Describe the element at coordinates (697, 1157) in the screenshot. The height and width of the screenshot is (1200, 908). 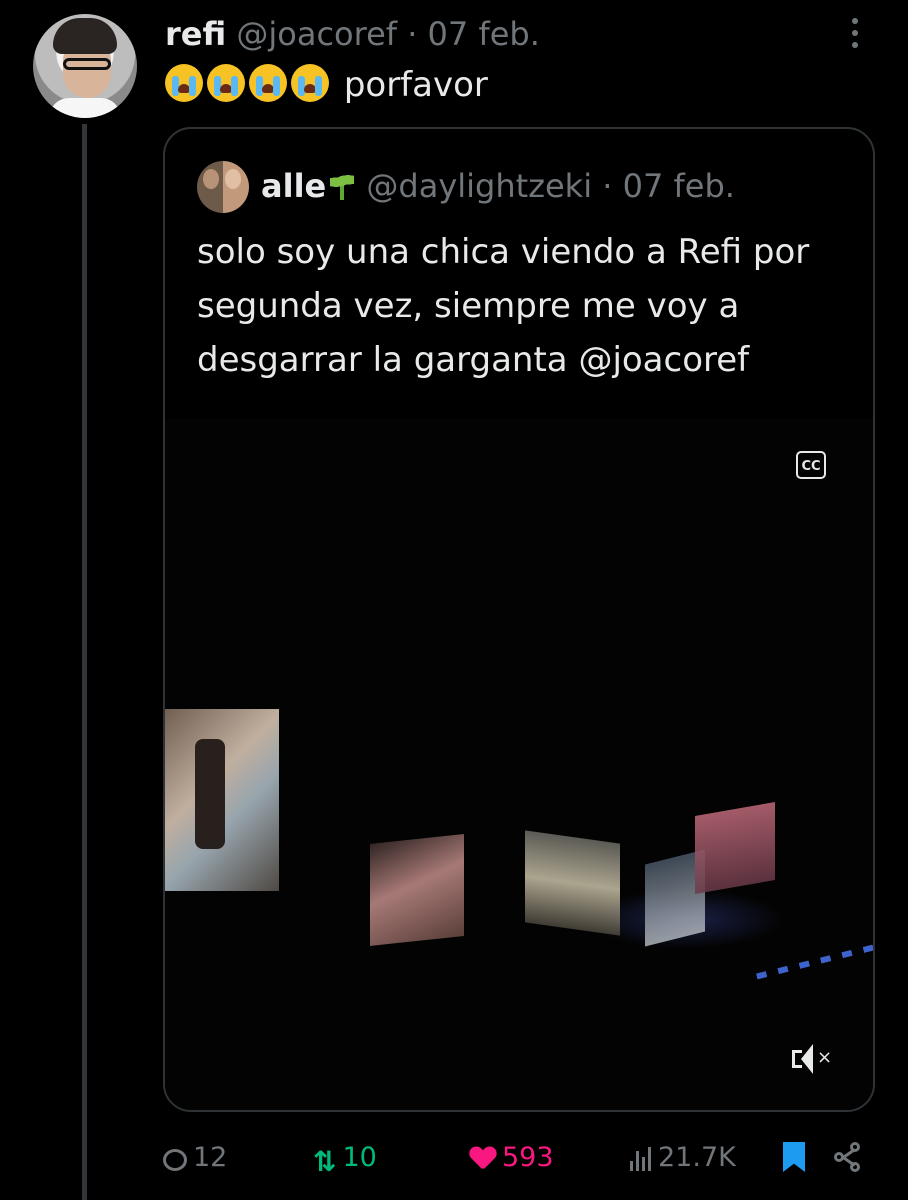
I see `view-count: 21.7K` at that location.